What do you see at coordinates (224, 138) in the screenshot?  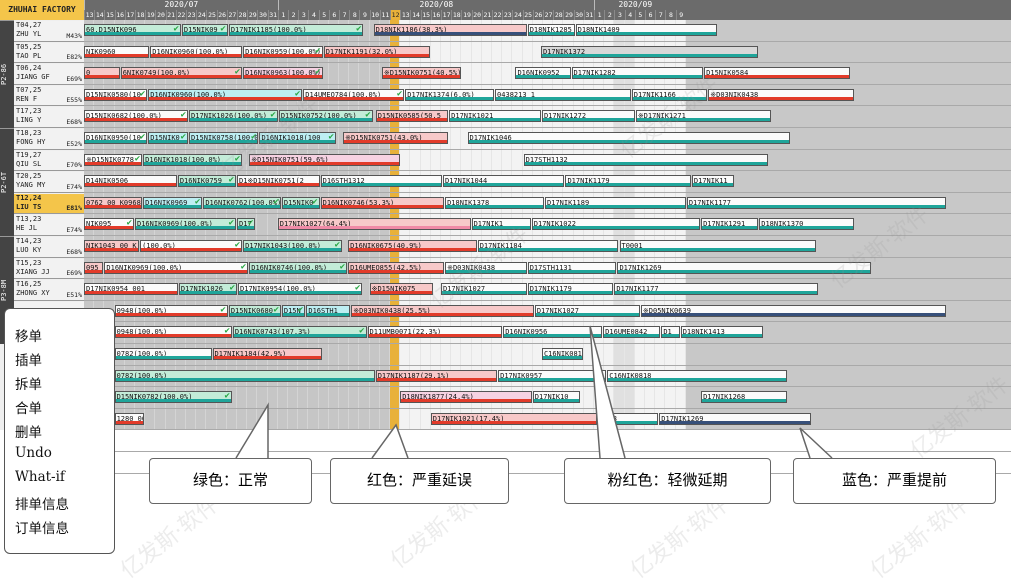 I see `order-bar: D15NIK0758(100.0%)✔` at bounding box center [224, 138].